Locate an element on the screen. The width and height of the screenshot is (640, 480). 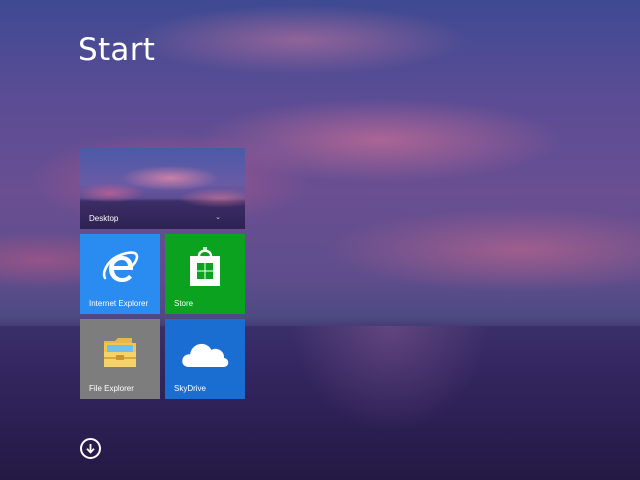
tile-store: Store is located at coordinates (205, 274).